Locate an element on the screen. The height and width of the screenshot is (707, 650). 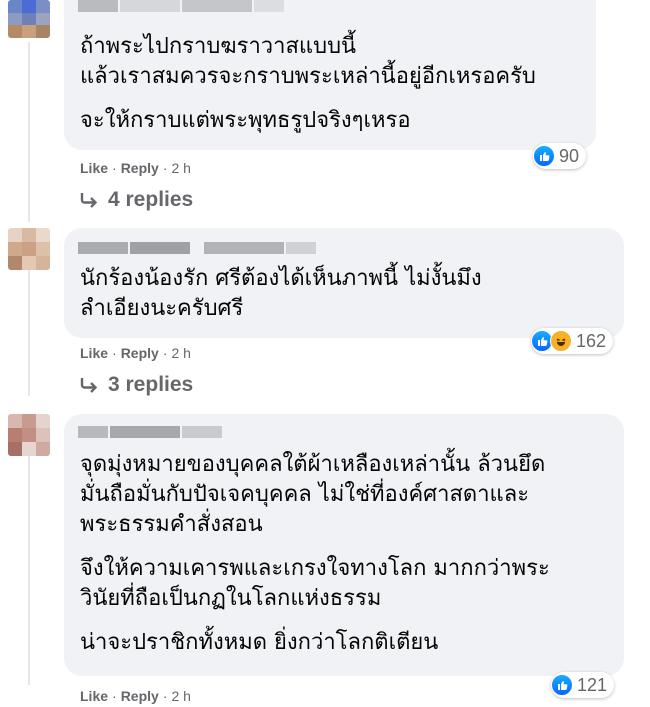
reaction-count: 162 is located at coordinates (591, 340).